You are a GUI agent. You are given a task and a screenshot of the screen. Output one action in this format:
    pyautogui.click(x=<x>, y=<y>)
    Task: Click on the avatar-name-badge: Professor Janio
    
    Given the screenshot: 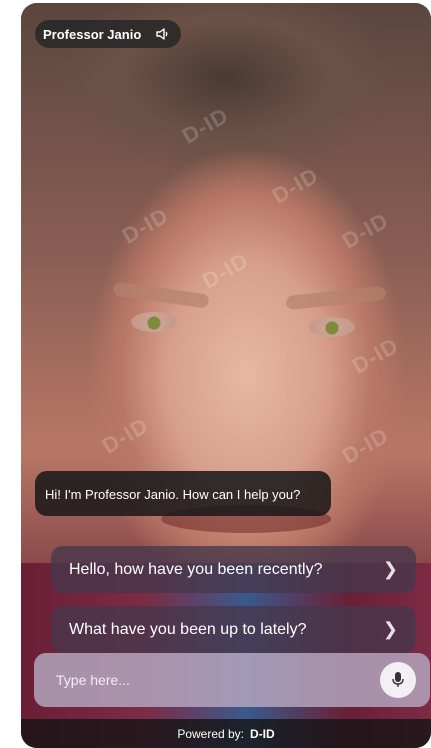 What is the action you would take?
    pyautogui.click(x=108, y=34)
    